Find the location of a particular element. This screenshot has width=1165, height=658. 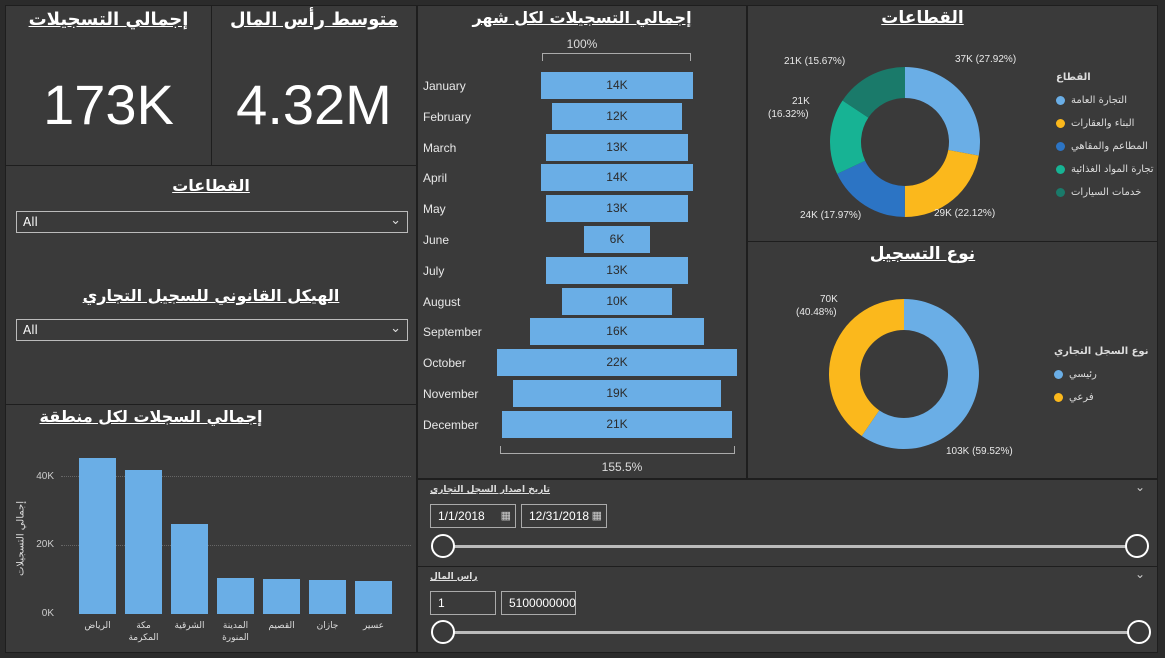

legend-item-restaurants: المطاعم والمقاهي is located at coordinates (1105, 146).